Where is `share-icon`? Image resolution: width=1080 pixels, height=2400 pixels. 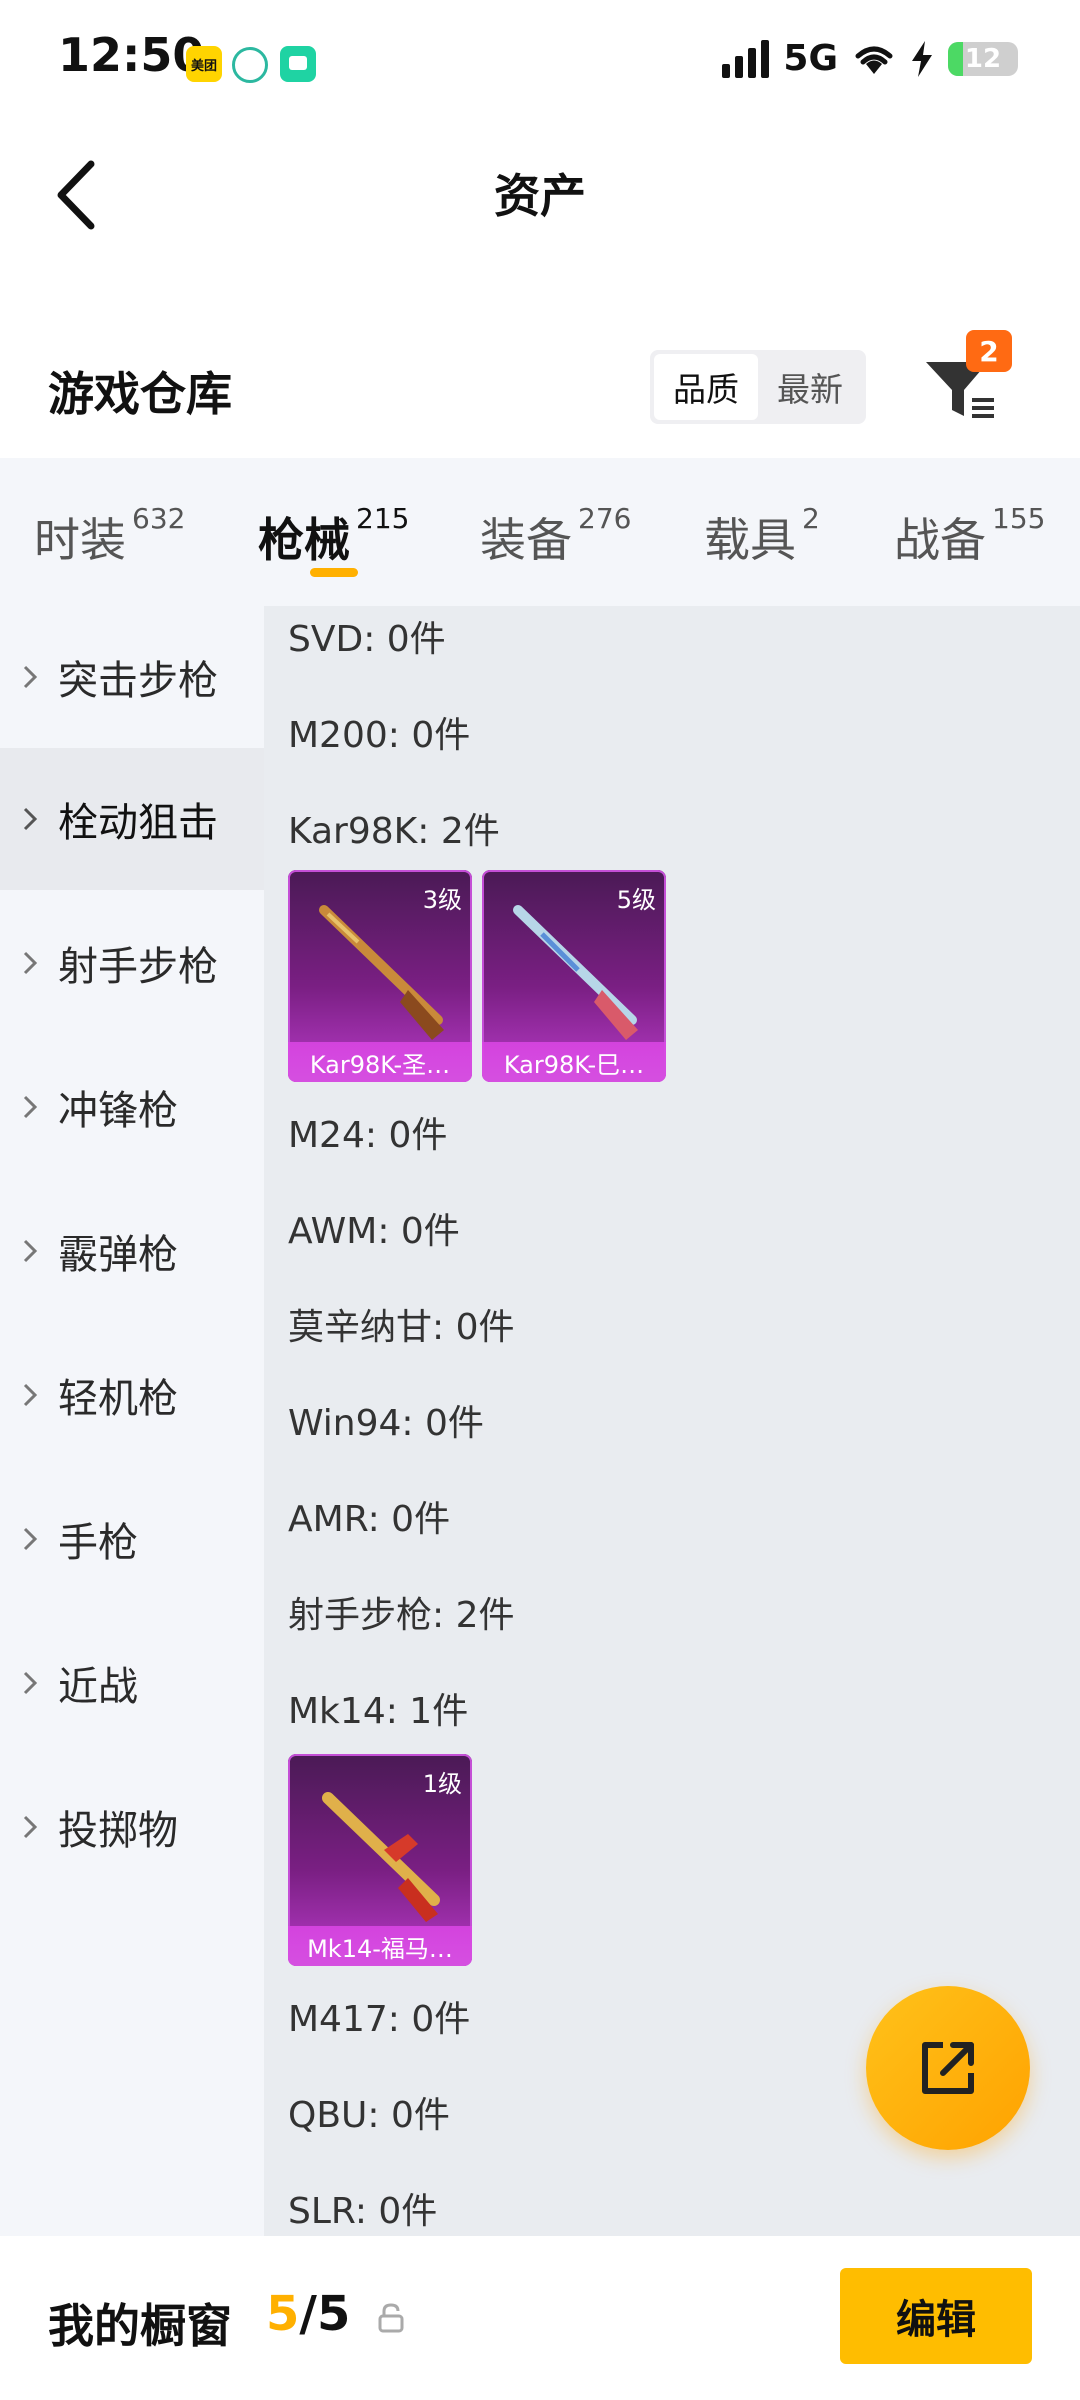 share-icon is located at coordinates (948, 2068).